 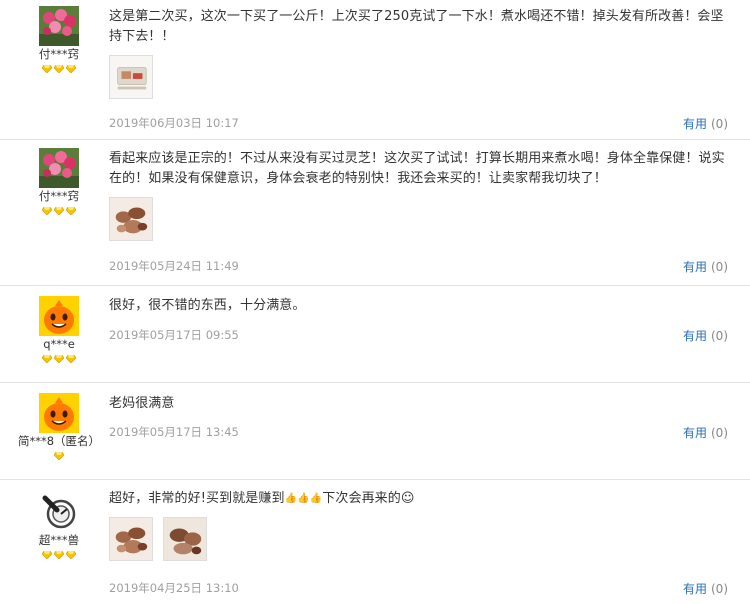 What do you see at coordinates (59, 512) in the screenshot?
I see `cartoon-avatar-icon` at bounding box center [59, 512].